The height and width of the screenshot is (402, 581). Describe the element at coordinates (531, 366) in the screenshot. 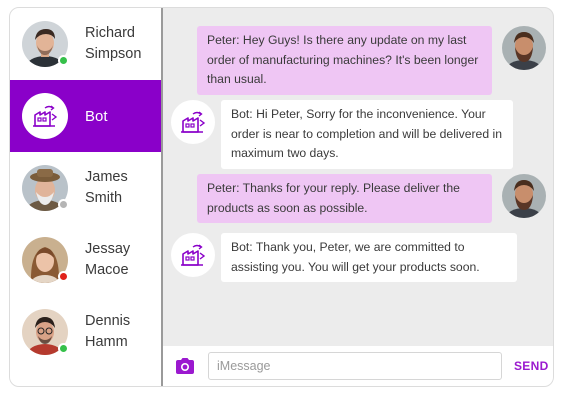

I see `send-button: SEND` at that location.